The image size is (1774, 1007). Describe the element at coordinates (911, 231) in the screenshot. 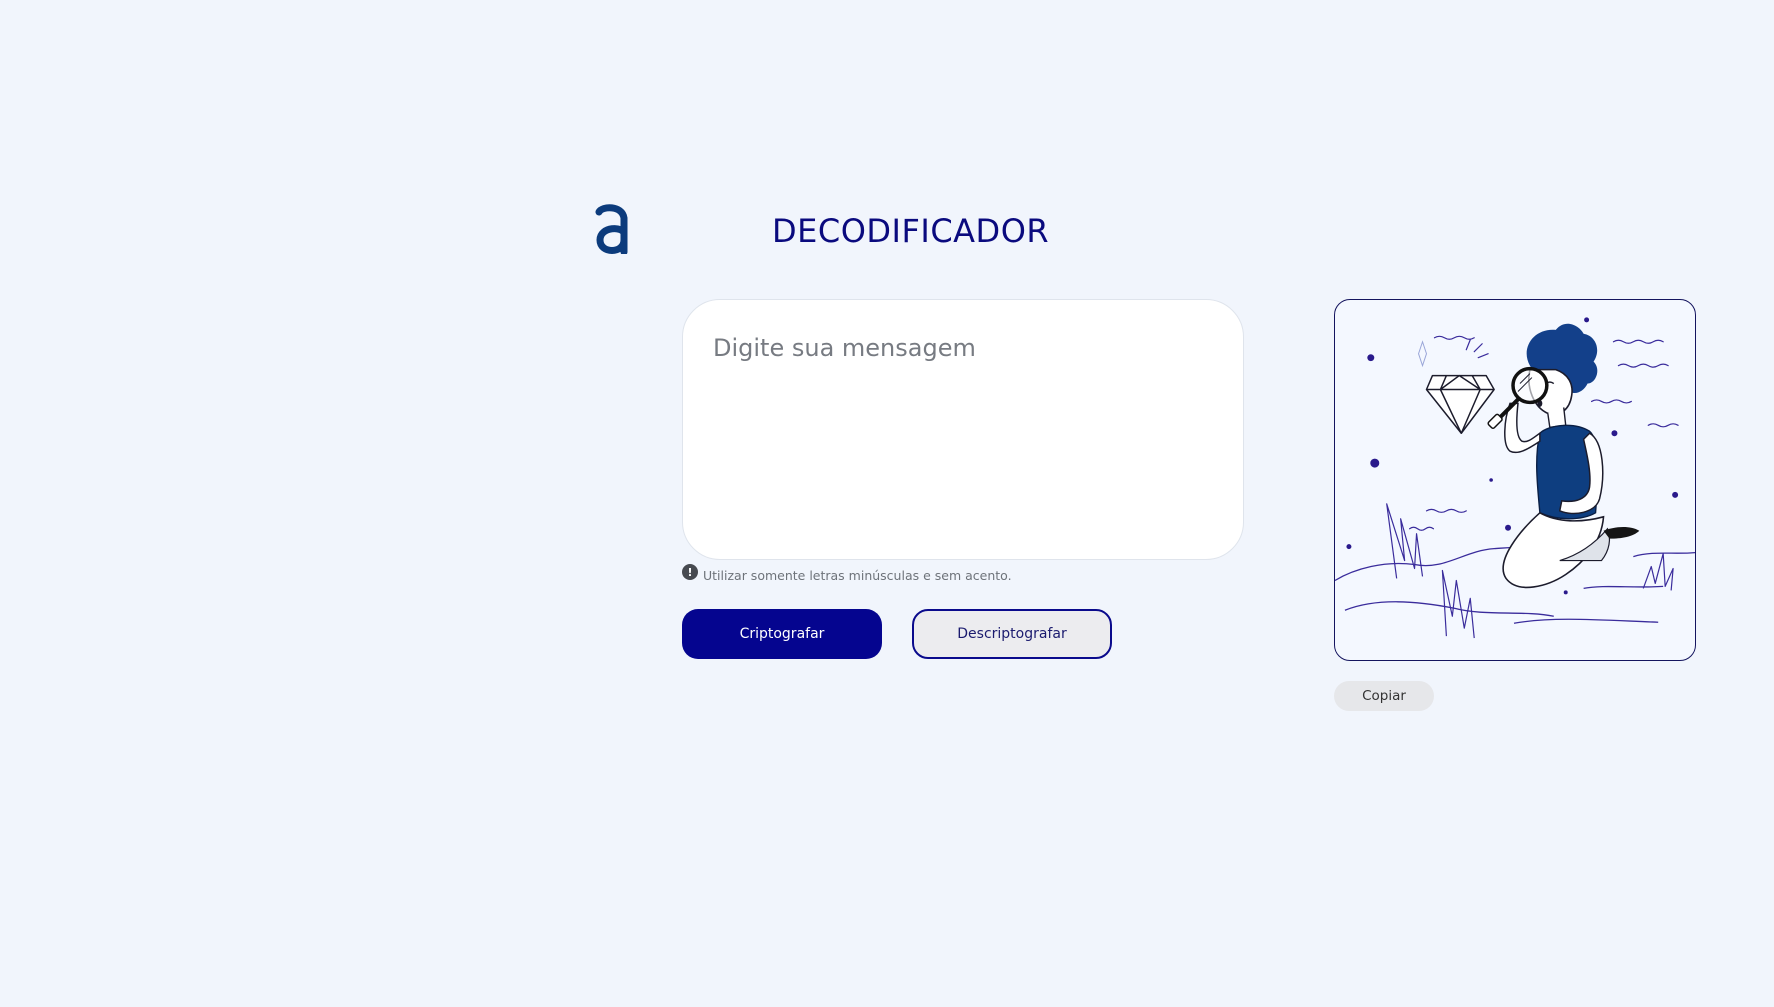

I see `page-title: DECODIFICADOR` at that location.